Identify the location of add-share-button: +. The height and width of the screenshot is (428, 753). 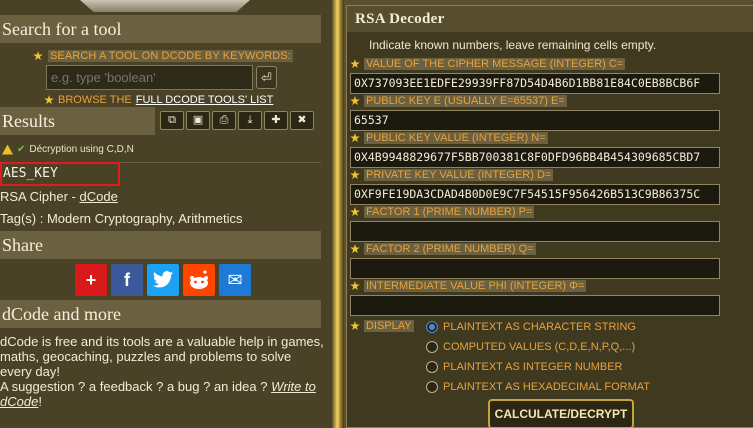
(91, 280).